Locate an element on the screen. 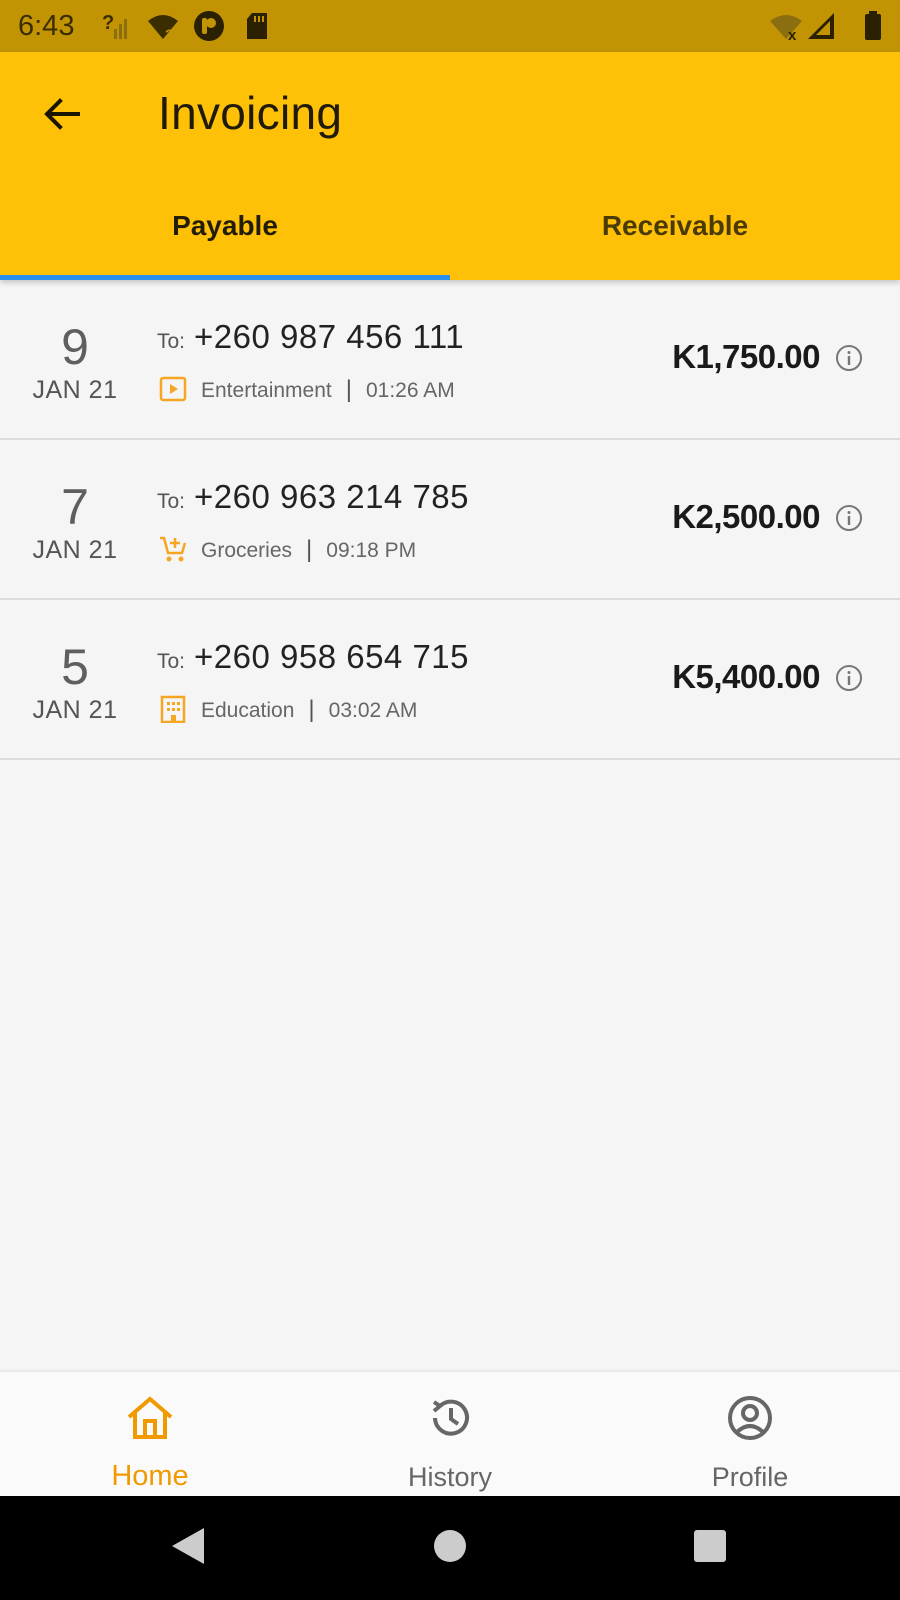 This screenshot has width=900, height=1600. category-line: Groceries | 09:18 PM is located at coordinates (308, 550).